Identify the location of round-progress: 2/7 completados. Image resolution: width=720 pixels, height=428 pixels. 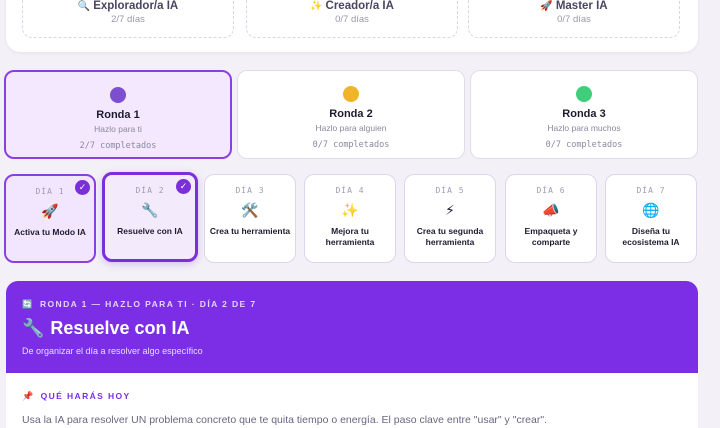
(118, 146).